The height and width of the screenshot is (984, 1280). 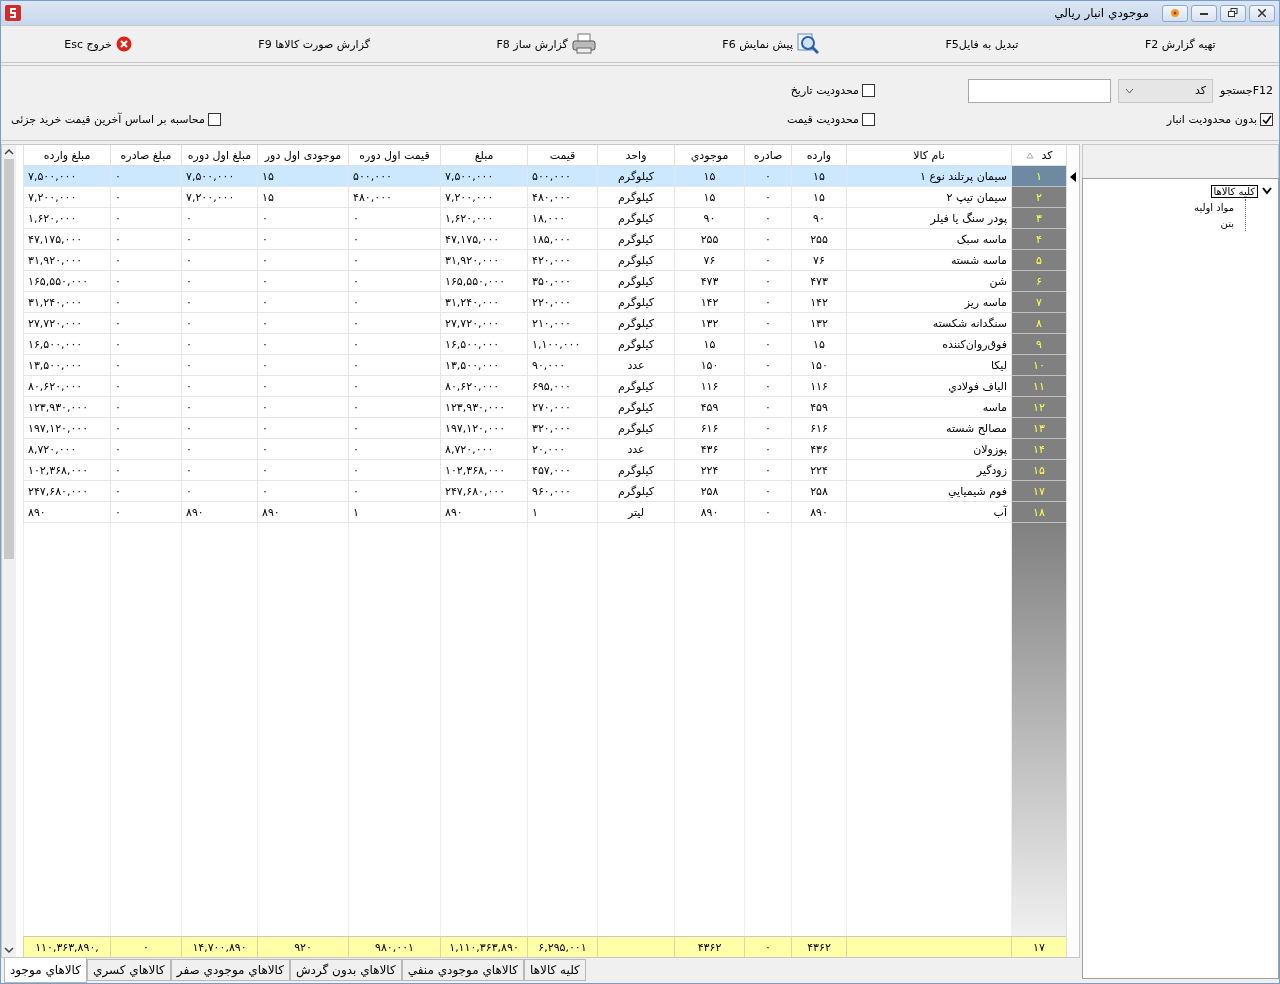 I want to click on code-cell: ۱۳, so click(x=1038, y=428).